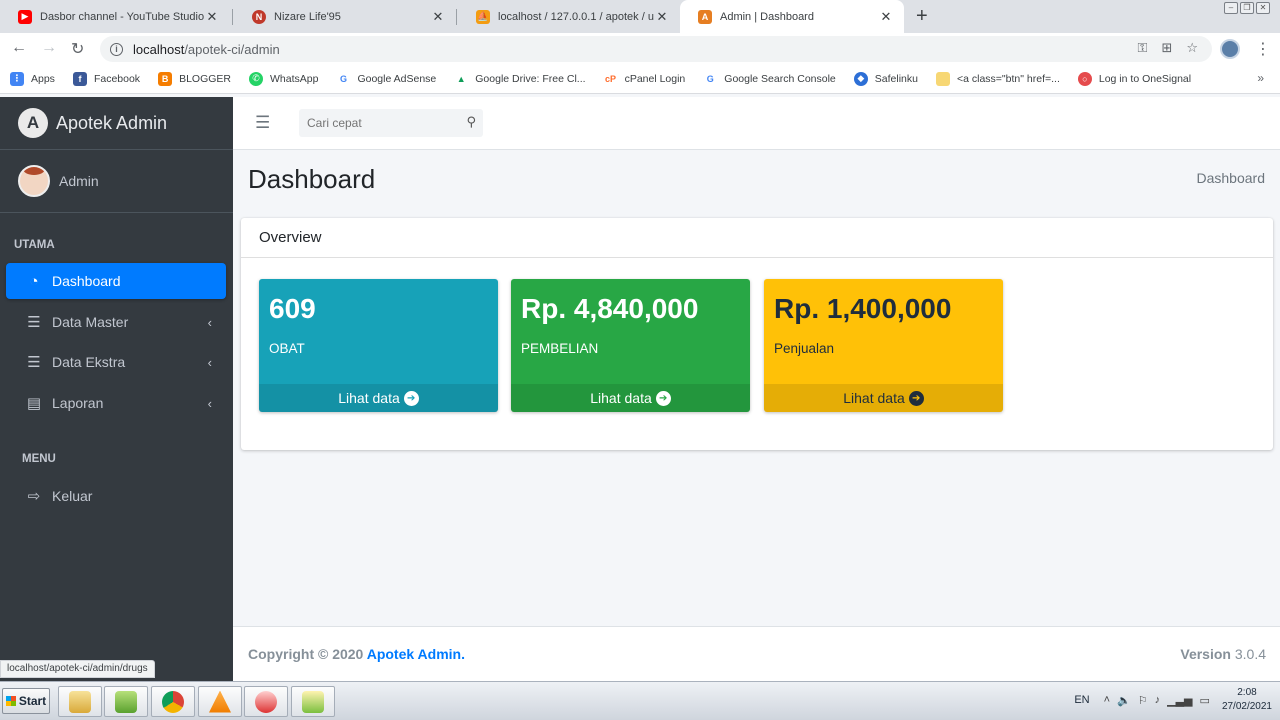 This screenshot has width=1280, height=720. Describe the element at coordinates (1158, 700) in the screenshot. I see `sound-muted-icon: ♪` at that location.